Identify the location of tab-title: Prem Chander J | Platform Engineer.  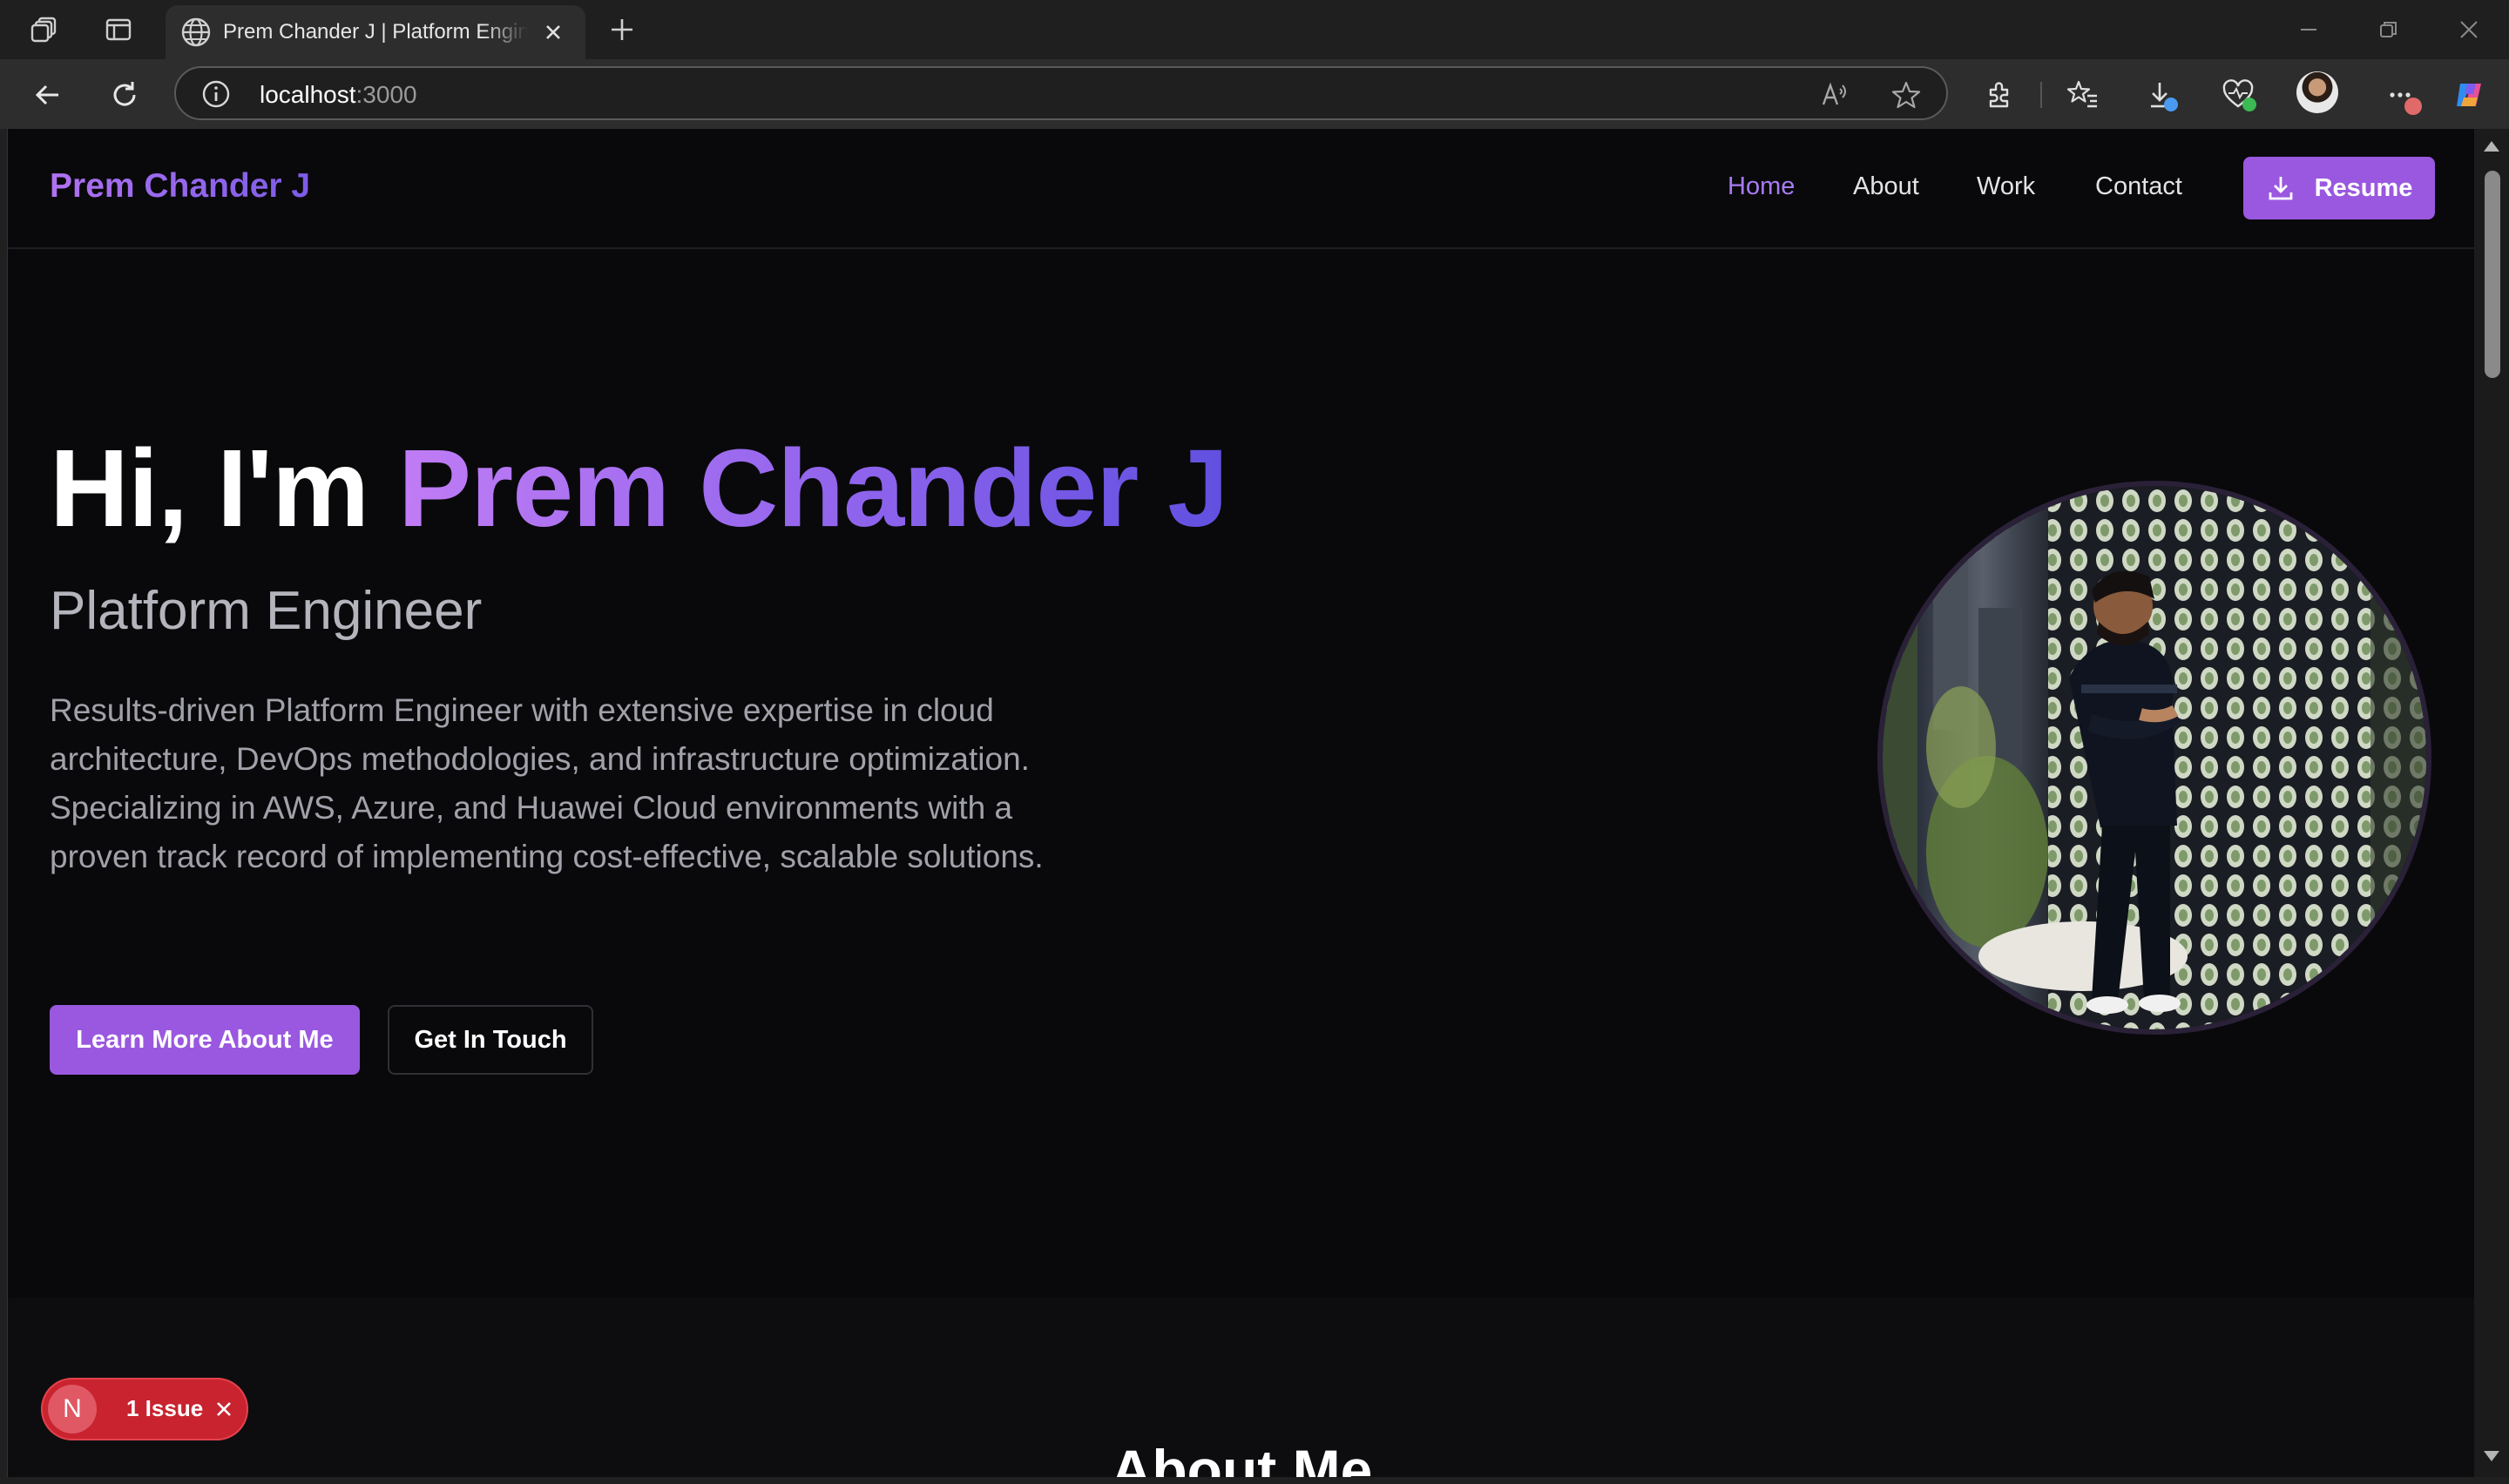
(375, 32).